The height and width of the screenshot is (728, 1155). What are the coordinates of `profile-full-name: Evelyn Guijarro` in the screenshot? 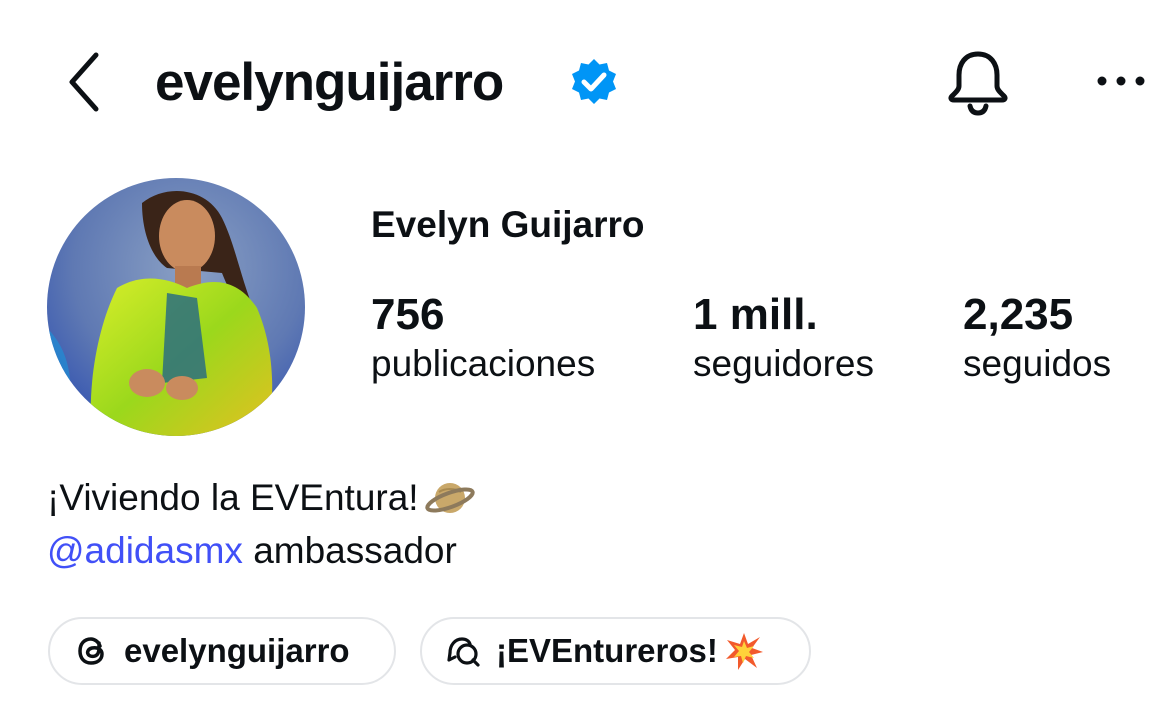 It's located at (508, 224).